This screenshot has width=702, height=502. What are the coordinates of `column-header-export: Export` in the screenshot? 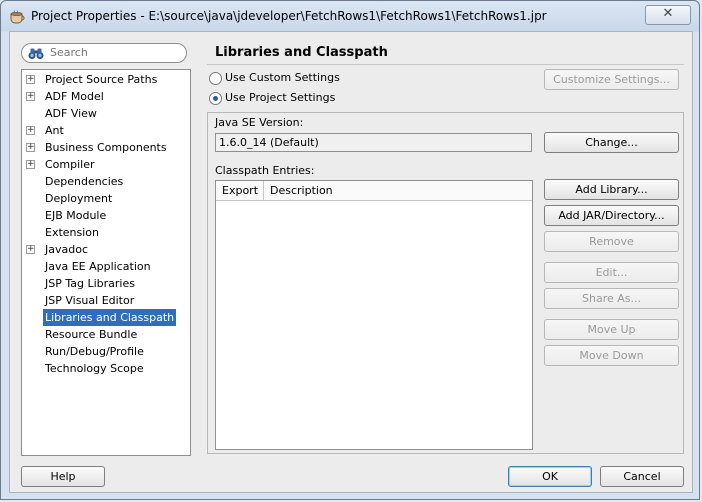 It's located at (240, 190).